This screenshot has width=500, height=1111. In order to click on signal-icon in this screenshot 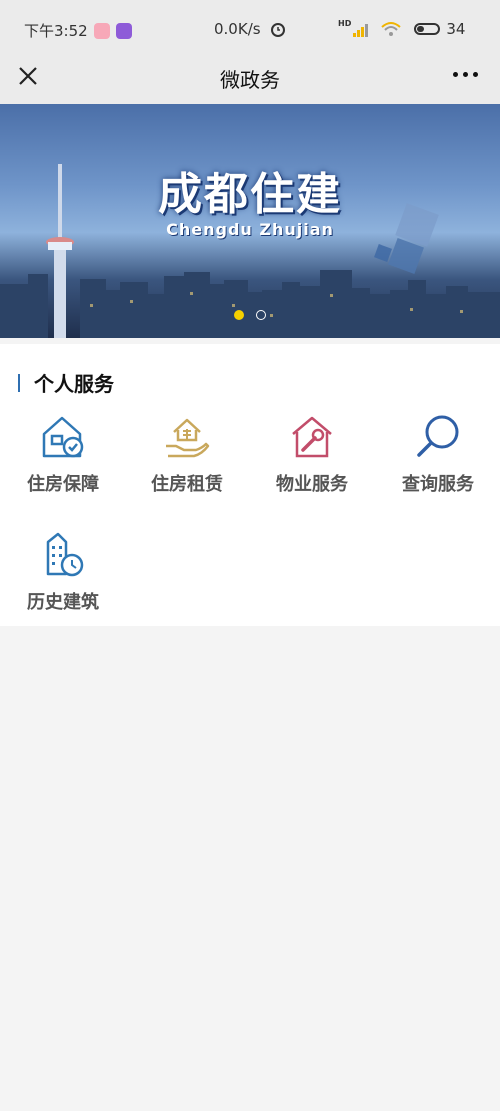, I will do `click(361, 29)`.